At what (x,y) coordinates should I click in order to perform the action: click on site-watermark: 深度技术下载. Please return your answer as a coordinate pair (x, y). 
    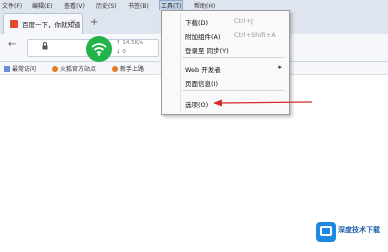
    Looking at the image, I should click on (350, 233).